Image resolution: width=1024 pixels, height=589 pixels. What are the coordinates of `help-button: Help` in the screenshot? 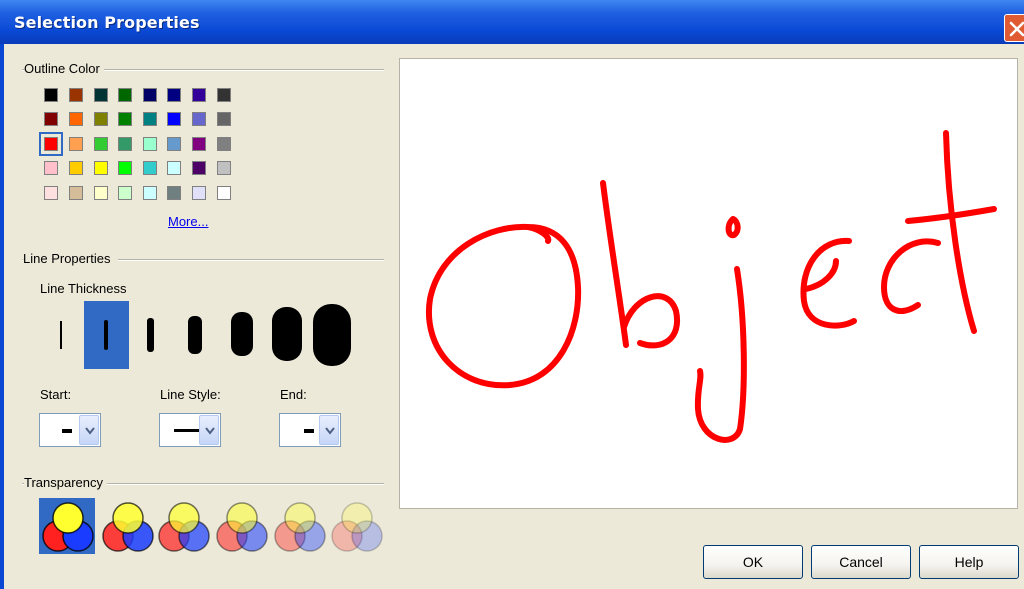 It's located at (969, 562).